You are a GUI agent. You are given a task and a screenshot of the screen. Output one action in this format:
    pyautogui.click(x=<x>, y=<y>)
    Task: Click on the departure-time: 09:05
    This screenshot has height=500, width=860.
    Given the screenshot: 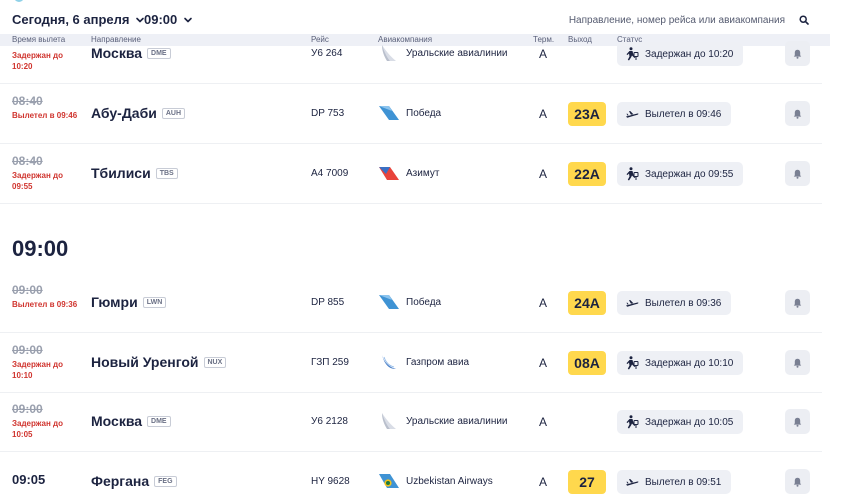 What is the action you would take?
    pyautogui.click(x=29, y=479)
    